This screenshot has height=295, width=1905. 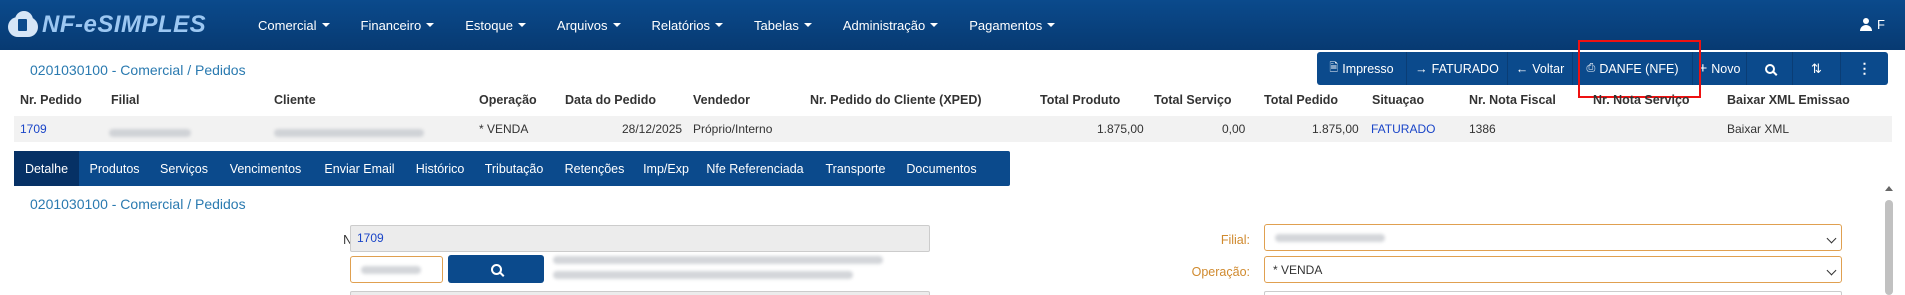 I want to click on retweet-icon: ⇅, so click(x=1816, y=68).